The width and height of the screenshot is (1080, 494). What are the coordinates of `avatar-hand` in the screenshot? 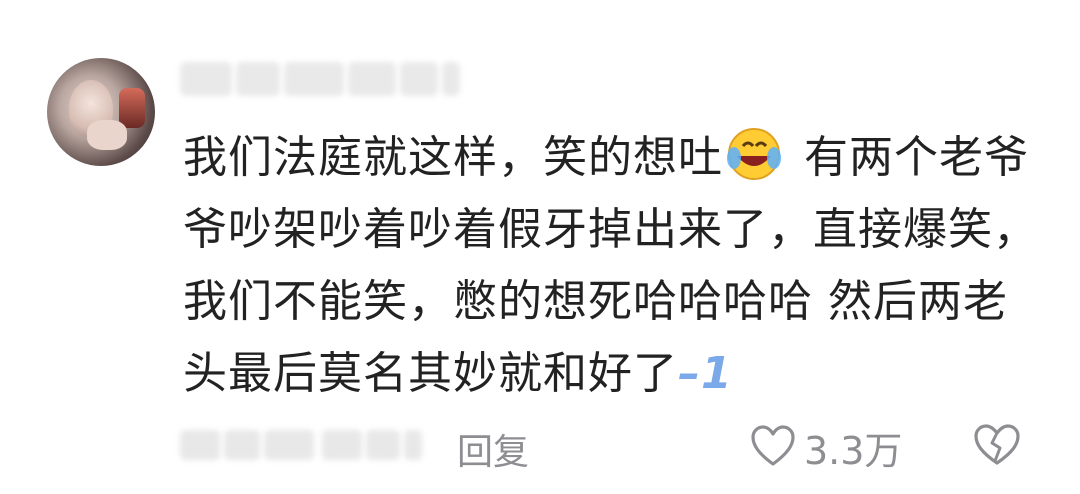 It's located at (107, 135).